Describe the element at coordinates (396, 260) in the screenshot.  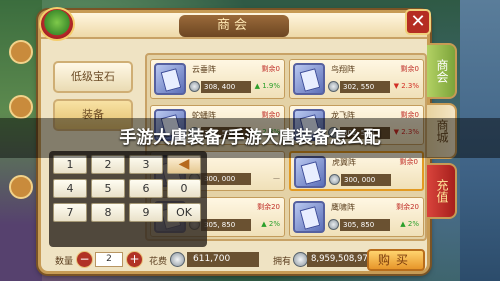
I see `buy-button: 购买` at that location.